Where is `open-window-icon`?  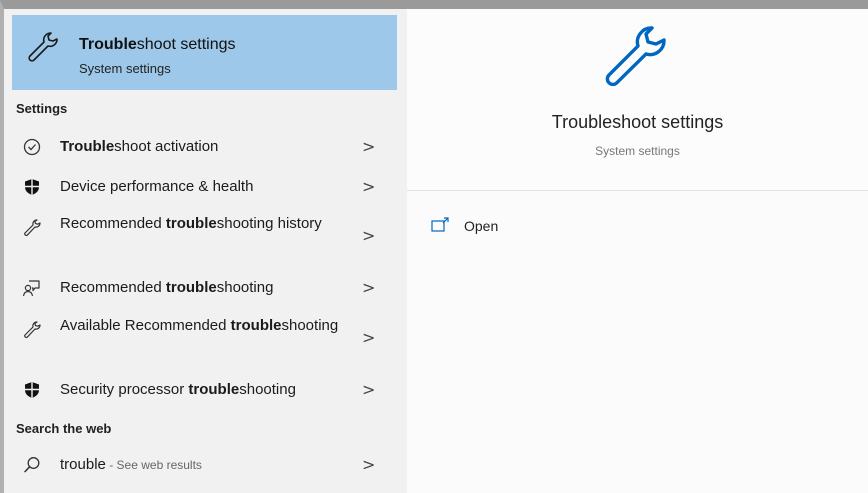
open-window-icon is located at coordinates (440, 224).